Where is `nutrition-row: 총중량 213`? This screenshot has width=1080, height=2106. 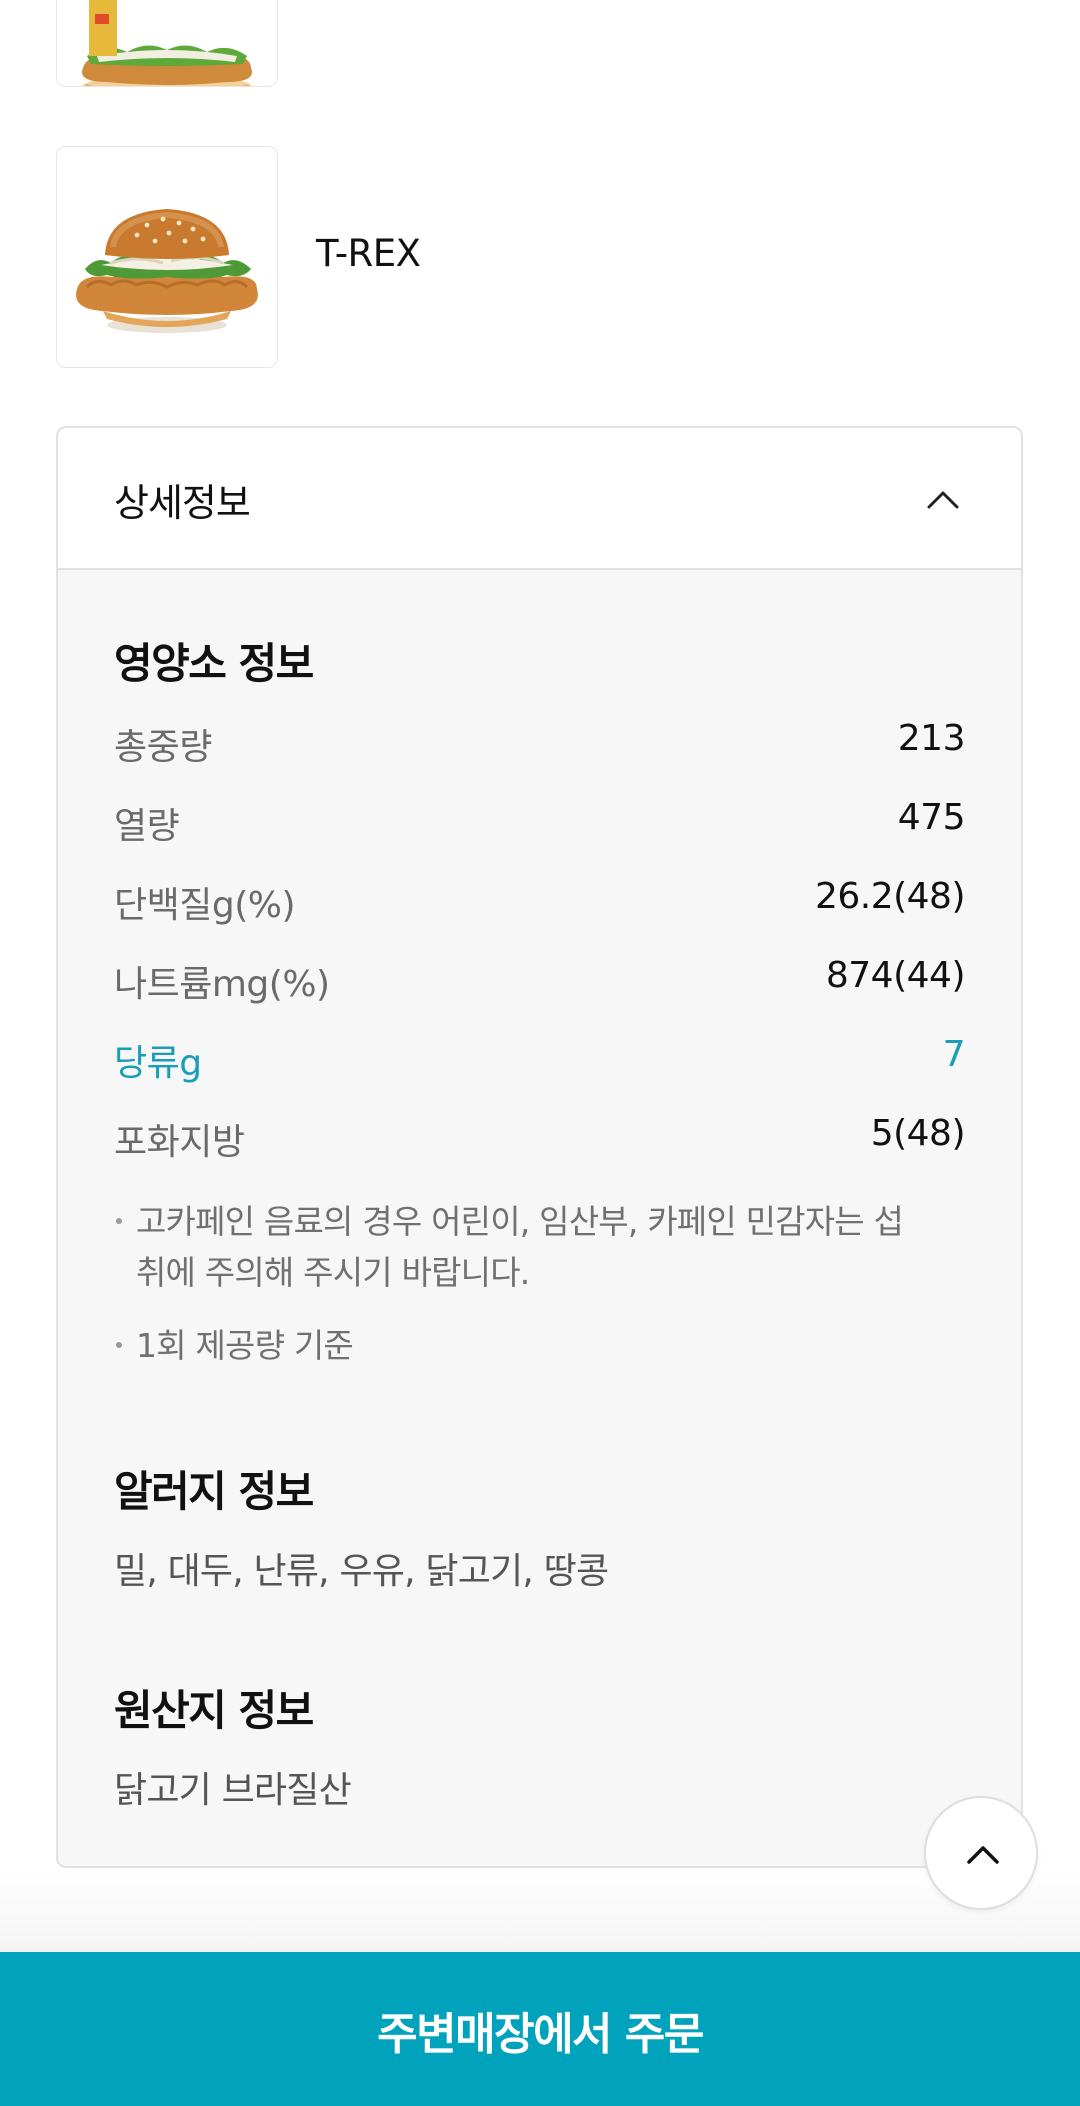
nutrition-row: 총중량 213 is located at coordinates (540, 743).